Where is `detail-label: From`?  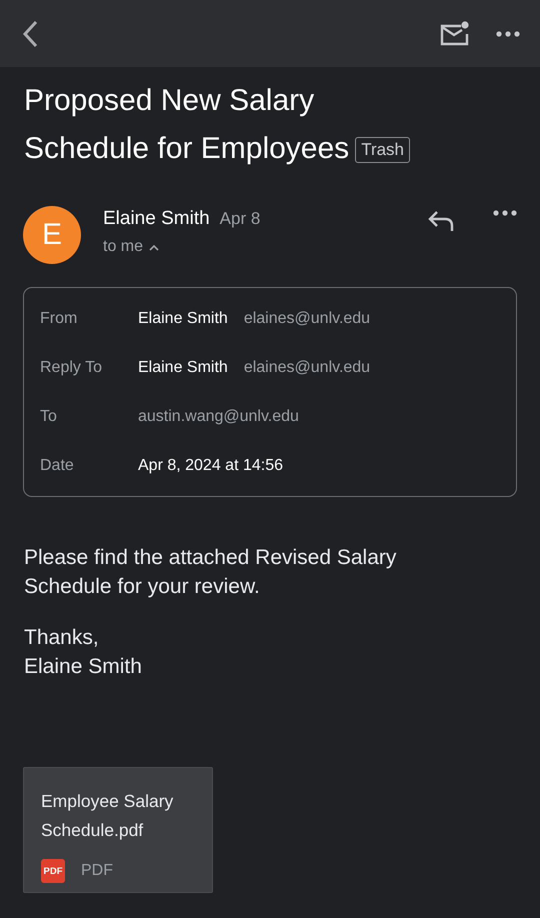
detail-label: From is located at coordinates (59, 319).